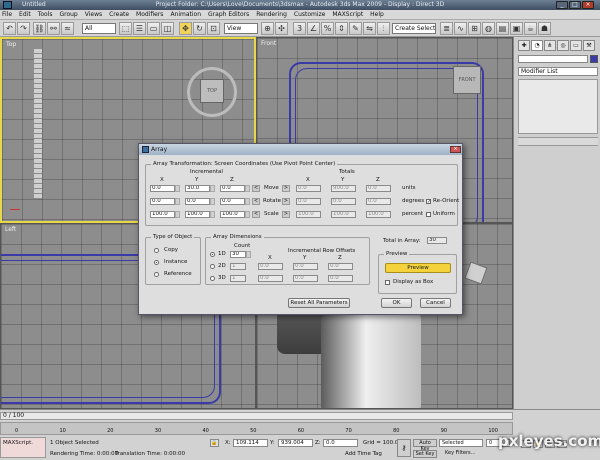 The width and height of the screenshot is (600, 460). I want to click on close-button: ×, so click(588, 5).